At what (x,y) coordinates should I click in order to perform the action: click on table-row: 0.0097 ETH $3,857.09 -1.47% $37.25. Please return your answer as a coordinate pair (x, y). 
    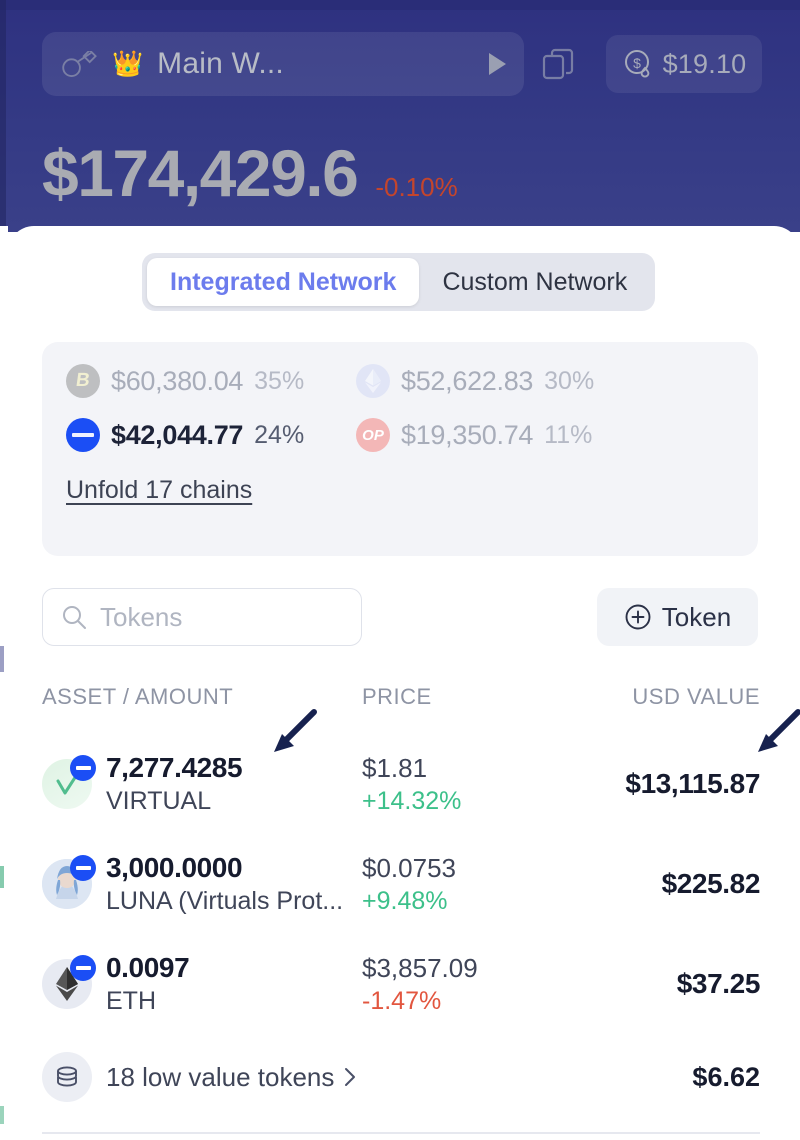
    Looking at the image, I should click on (401, 984).